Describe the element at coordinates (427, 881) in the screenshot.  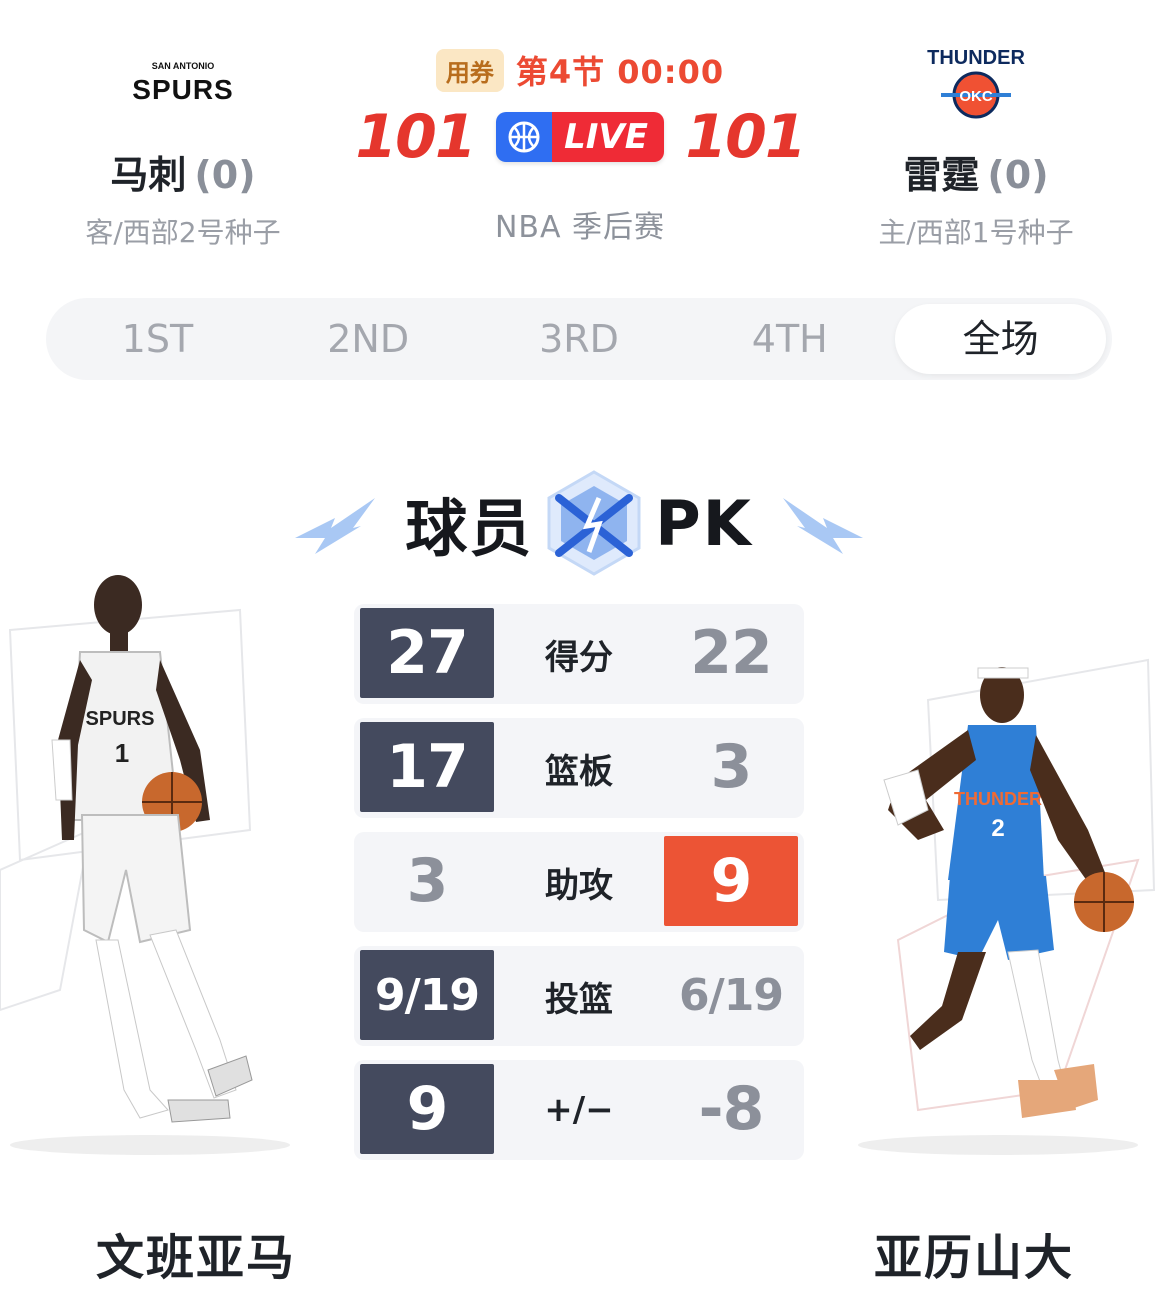
I see `left-player-stat-value: 3` at that location.